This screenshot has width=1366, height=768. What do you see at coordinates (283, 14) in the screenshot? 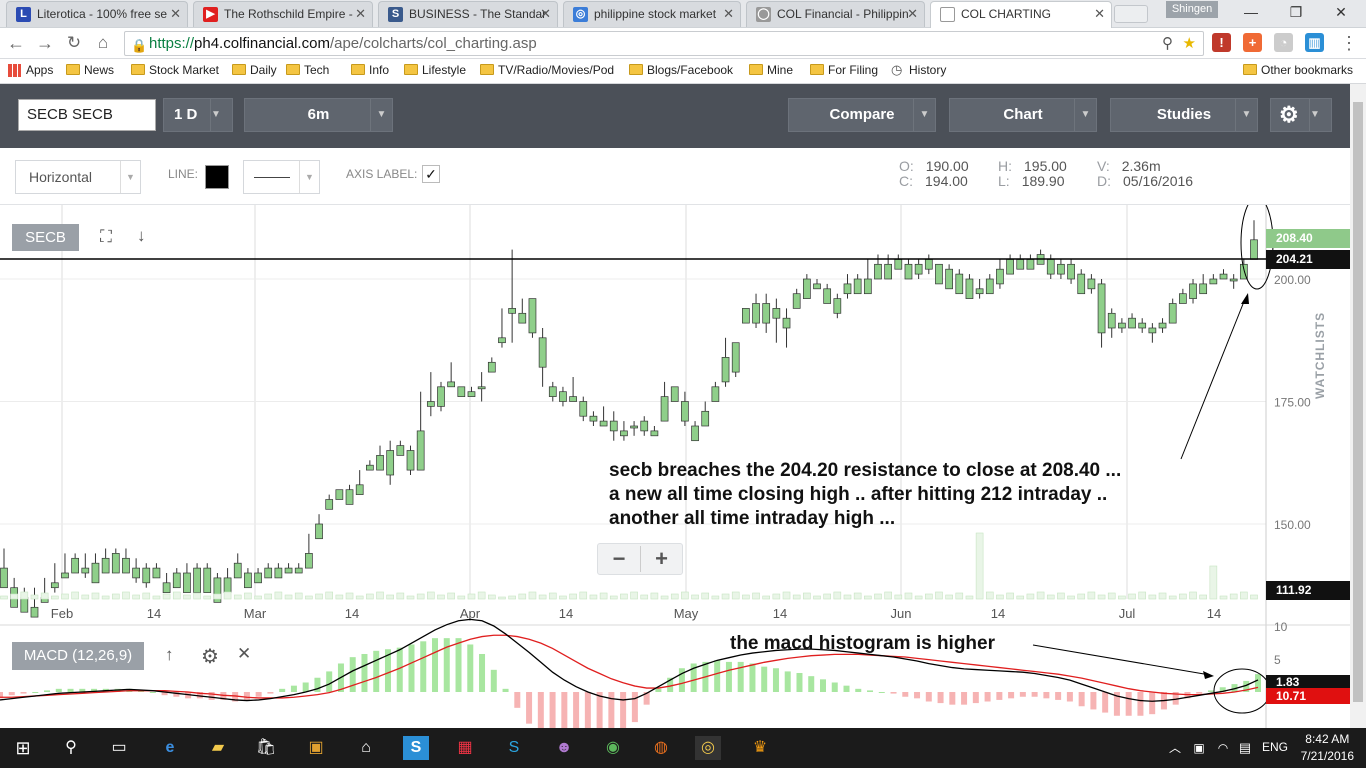
I see `browser-tab: ▶ The Rothschild Empire - ✕` at bounding box center [283, 14].